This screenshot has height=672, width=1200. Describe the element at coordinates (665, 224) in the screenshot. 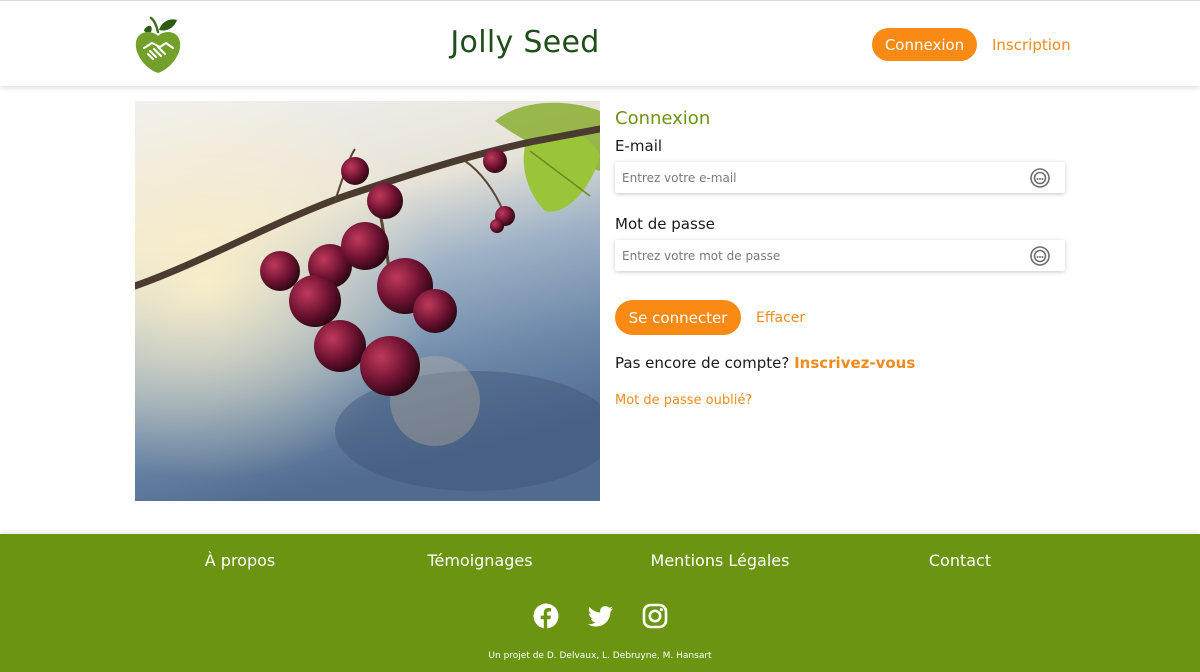

I see `password-label: Mot de passe` at that location.